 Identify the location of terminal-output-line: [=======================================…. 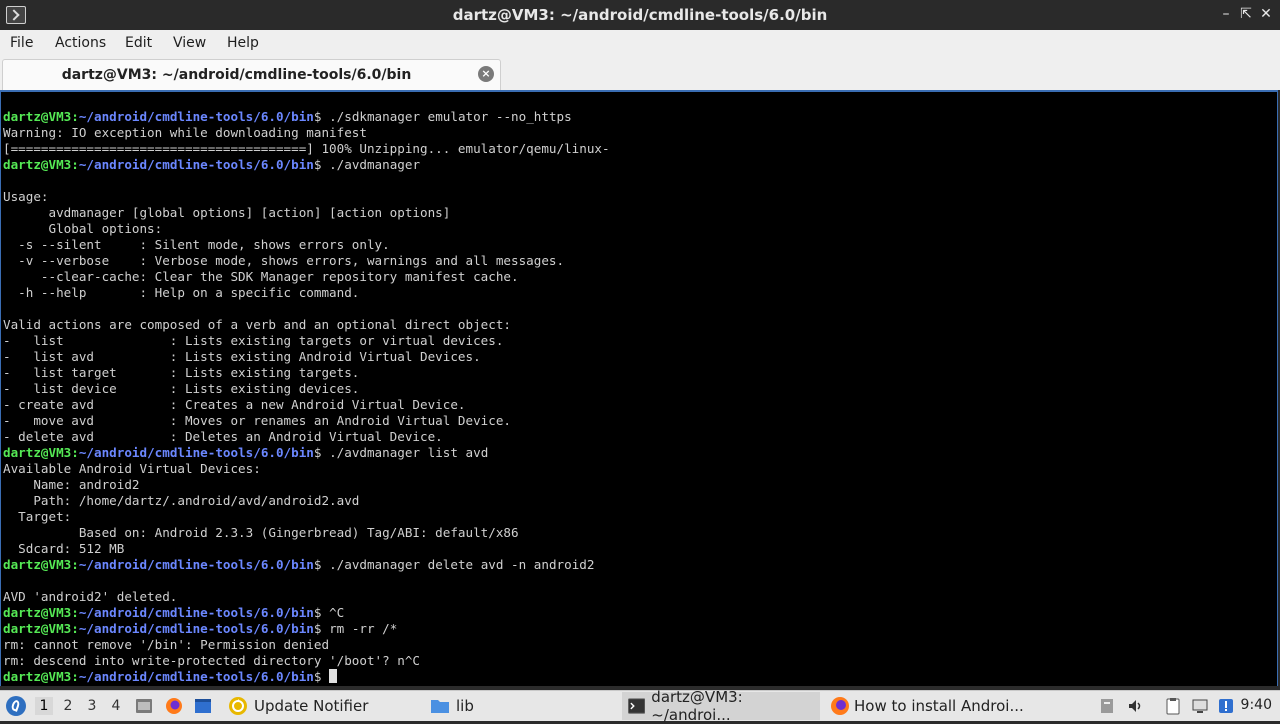
(306, 148).